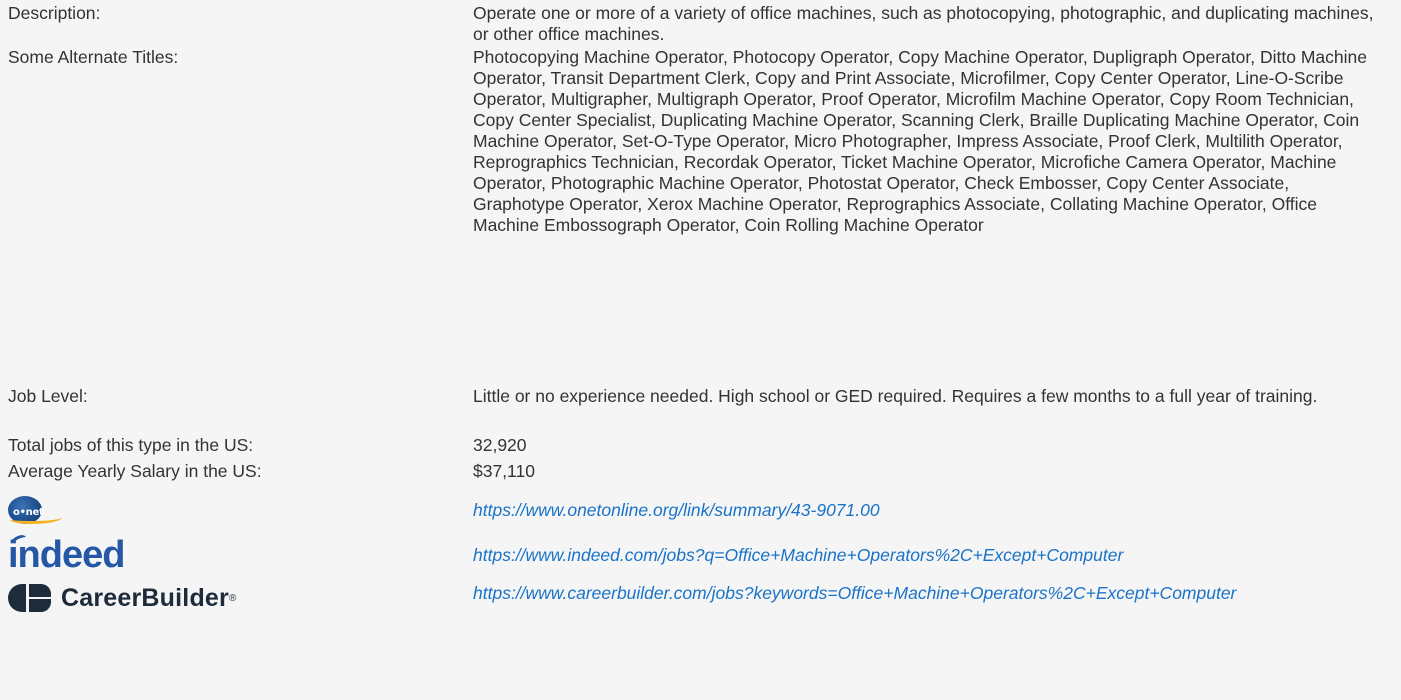 The width and height of the screenshot is (1401, 700). I want to click on onet-logo: o•net, so click(35, 510).